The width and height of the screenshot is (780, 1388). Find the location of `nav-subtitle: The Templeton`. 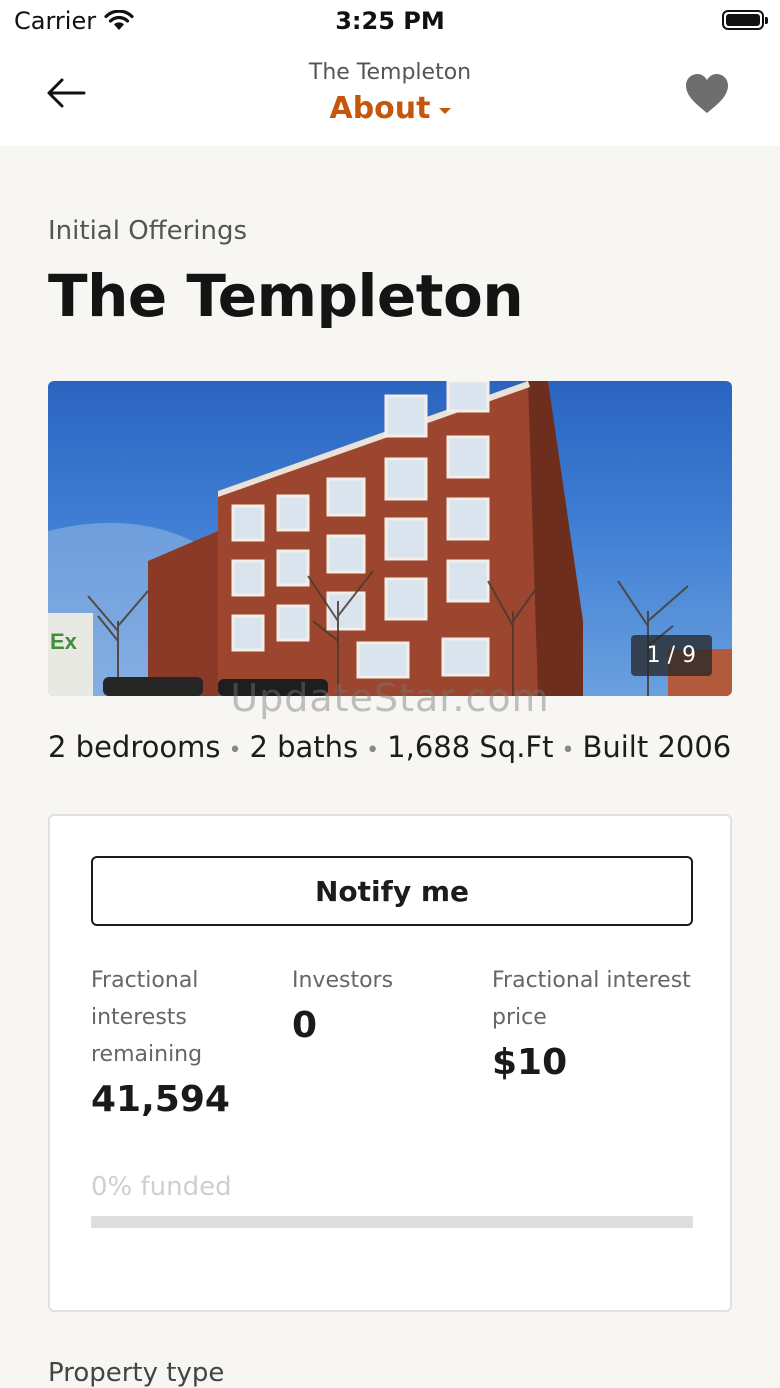

nav-subtitle: The Templeton is located at coordinates (390, 72).